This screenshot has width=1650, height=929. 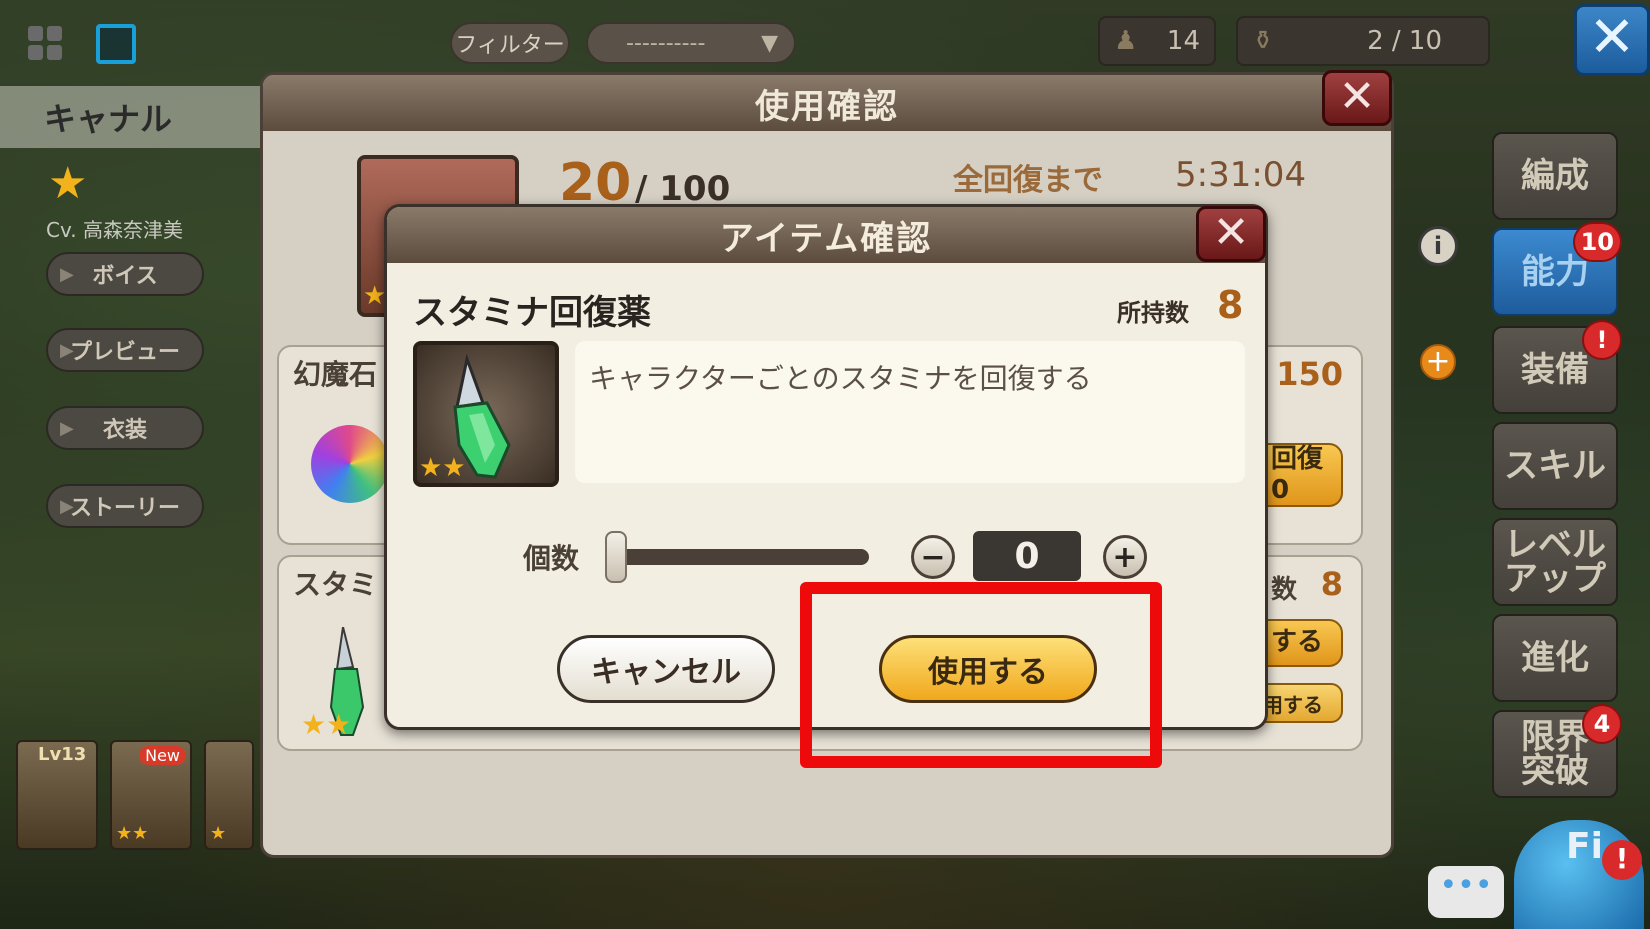 I want to click on thumb-stars: ★, so click(x=218, y=833).